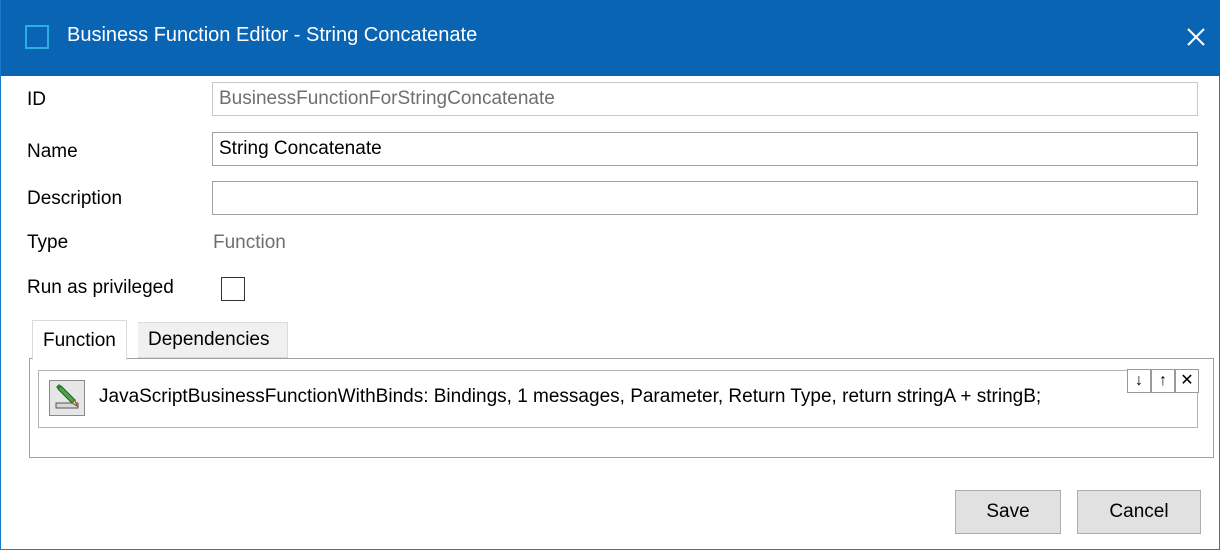 This screenshot has height=551, width=1220. Describe the element at coordinates (705, 198) in the screenshot. I see `description-field` at that location.